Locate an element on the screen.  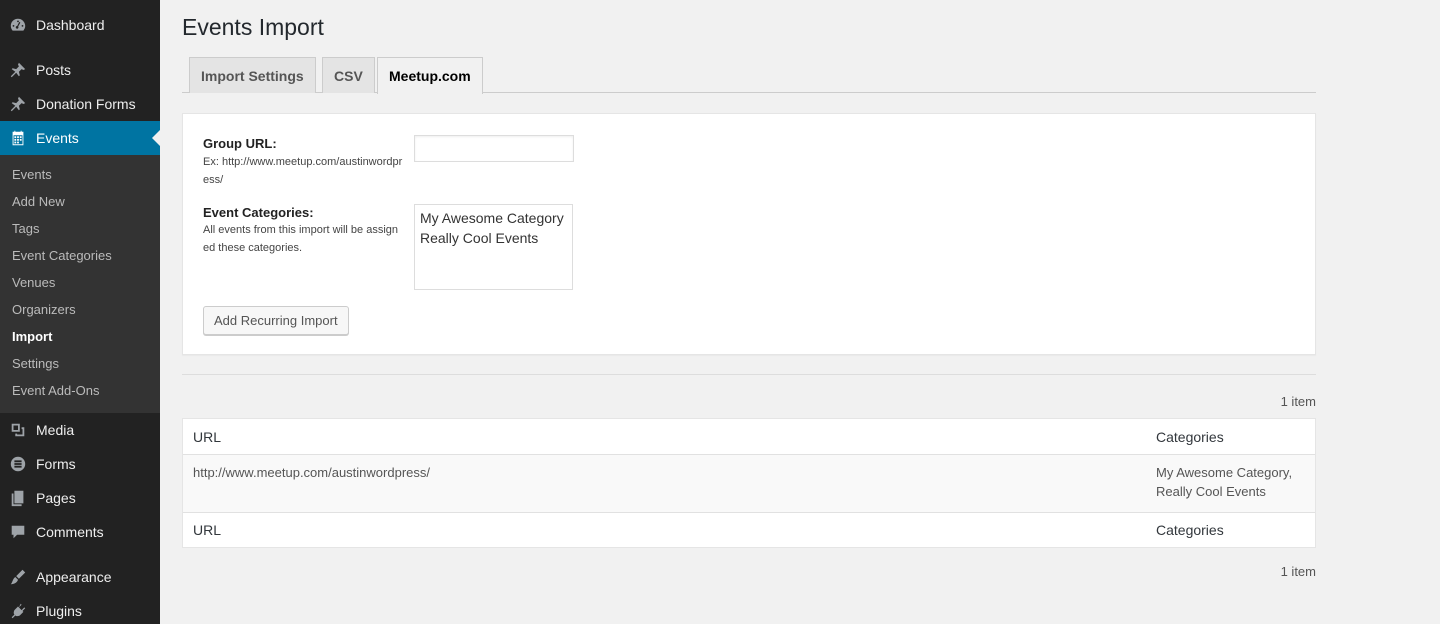
submenu-event-categories: Event Categories is located at coordinates (62, 255).